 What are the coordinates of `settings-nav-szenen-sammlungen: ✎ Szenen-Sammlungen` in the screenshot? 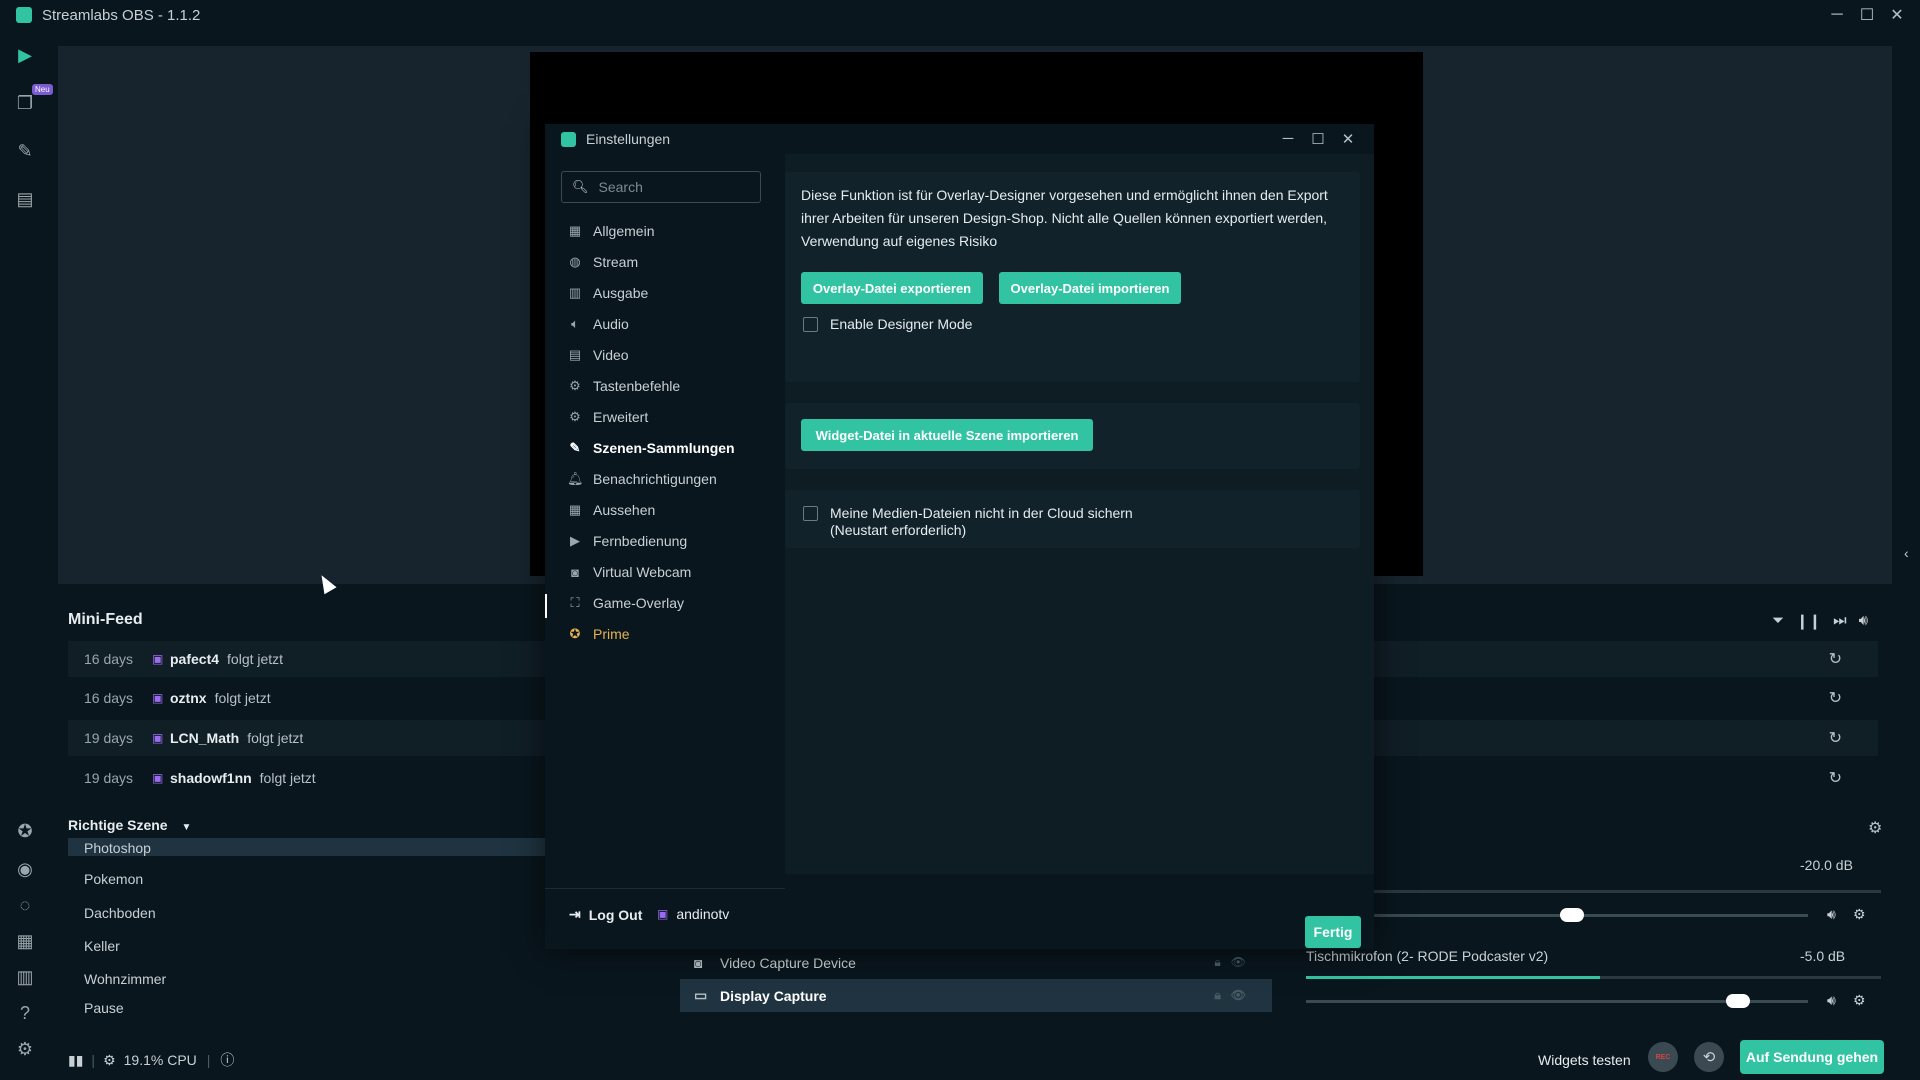 It's located at (651, 448).